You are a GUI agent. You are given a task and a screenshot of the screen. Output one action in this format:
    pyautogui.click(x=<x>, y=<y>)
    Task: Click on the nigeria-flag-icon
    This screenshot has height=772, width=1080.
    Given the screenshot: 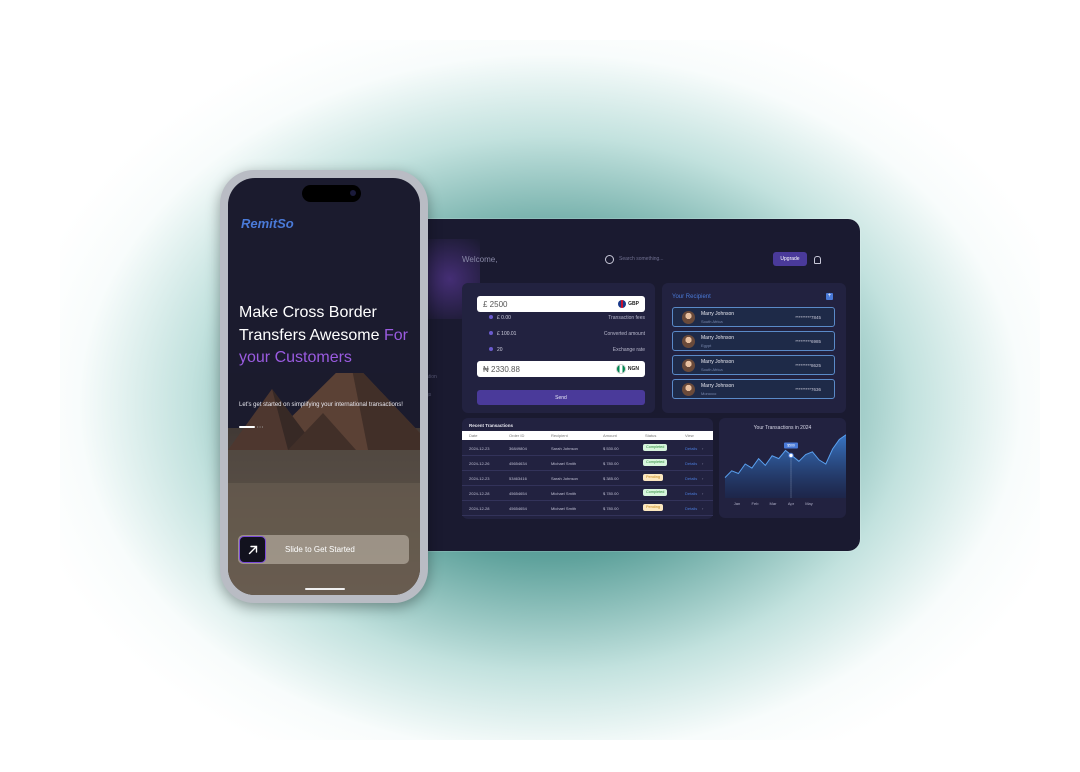 What is the action you would take?
    pyautogui.click(x=620, y=369)
    